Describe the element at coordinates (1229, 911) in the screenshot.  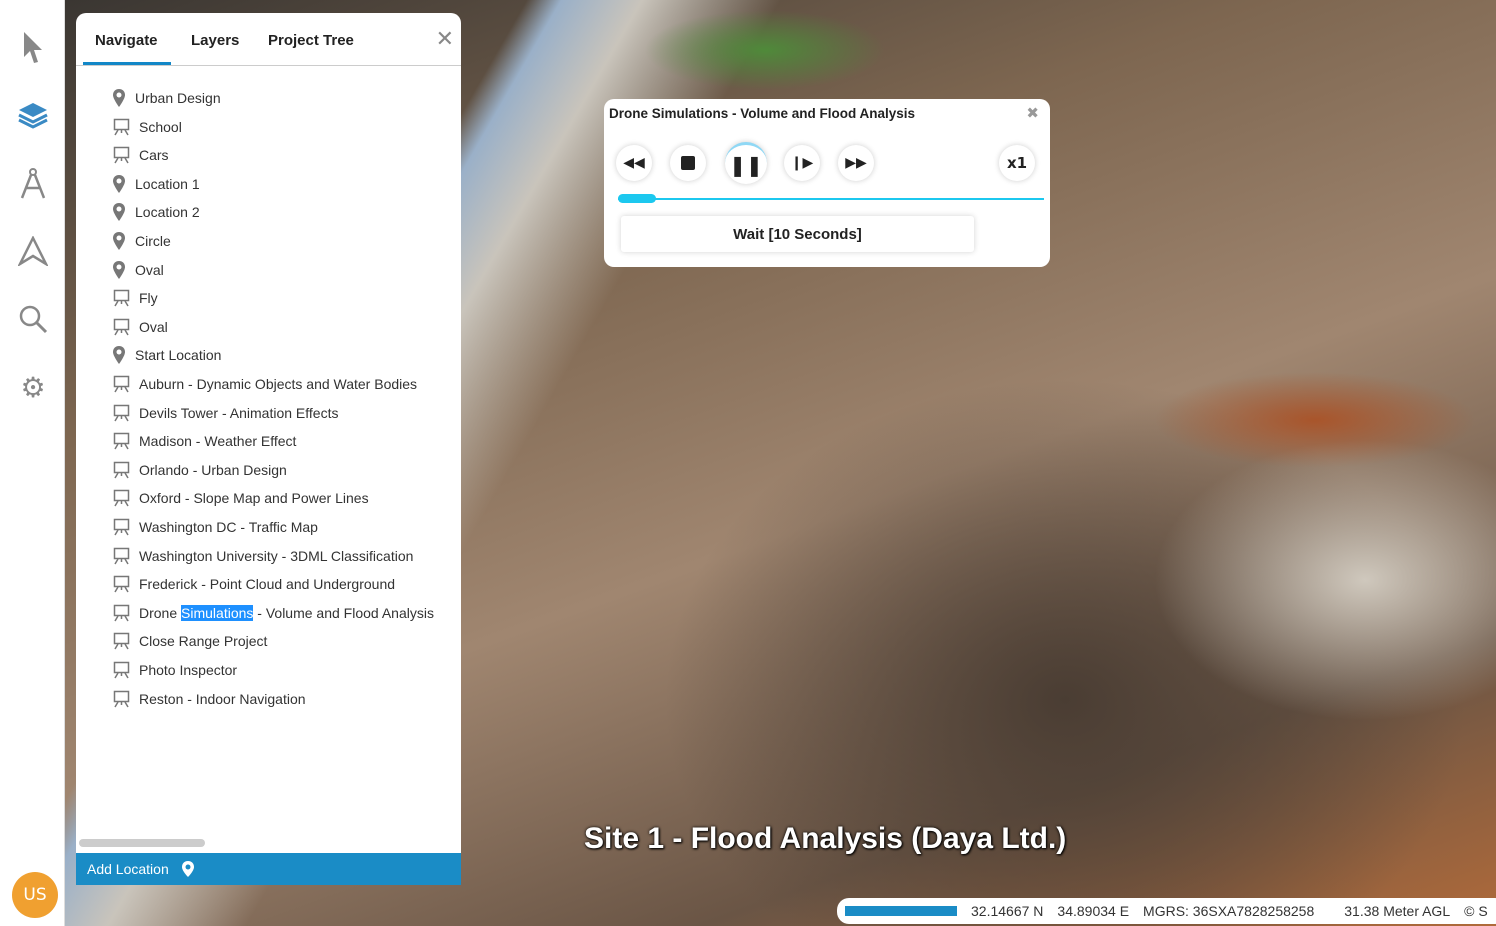
I see `mgrs: MGRS: 36SXA7828258258` at that location.